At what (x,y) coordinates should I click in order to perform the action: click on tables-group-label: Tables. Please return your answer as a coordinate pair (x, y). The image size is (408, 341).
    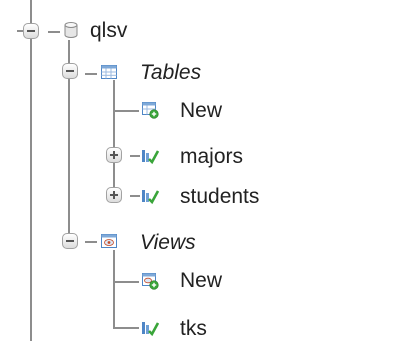
    Looking at the image, I should click on (170, 72).